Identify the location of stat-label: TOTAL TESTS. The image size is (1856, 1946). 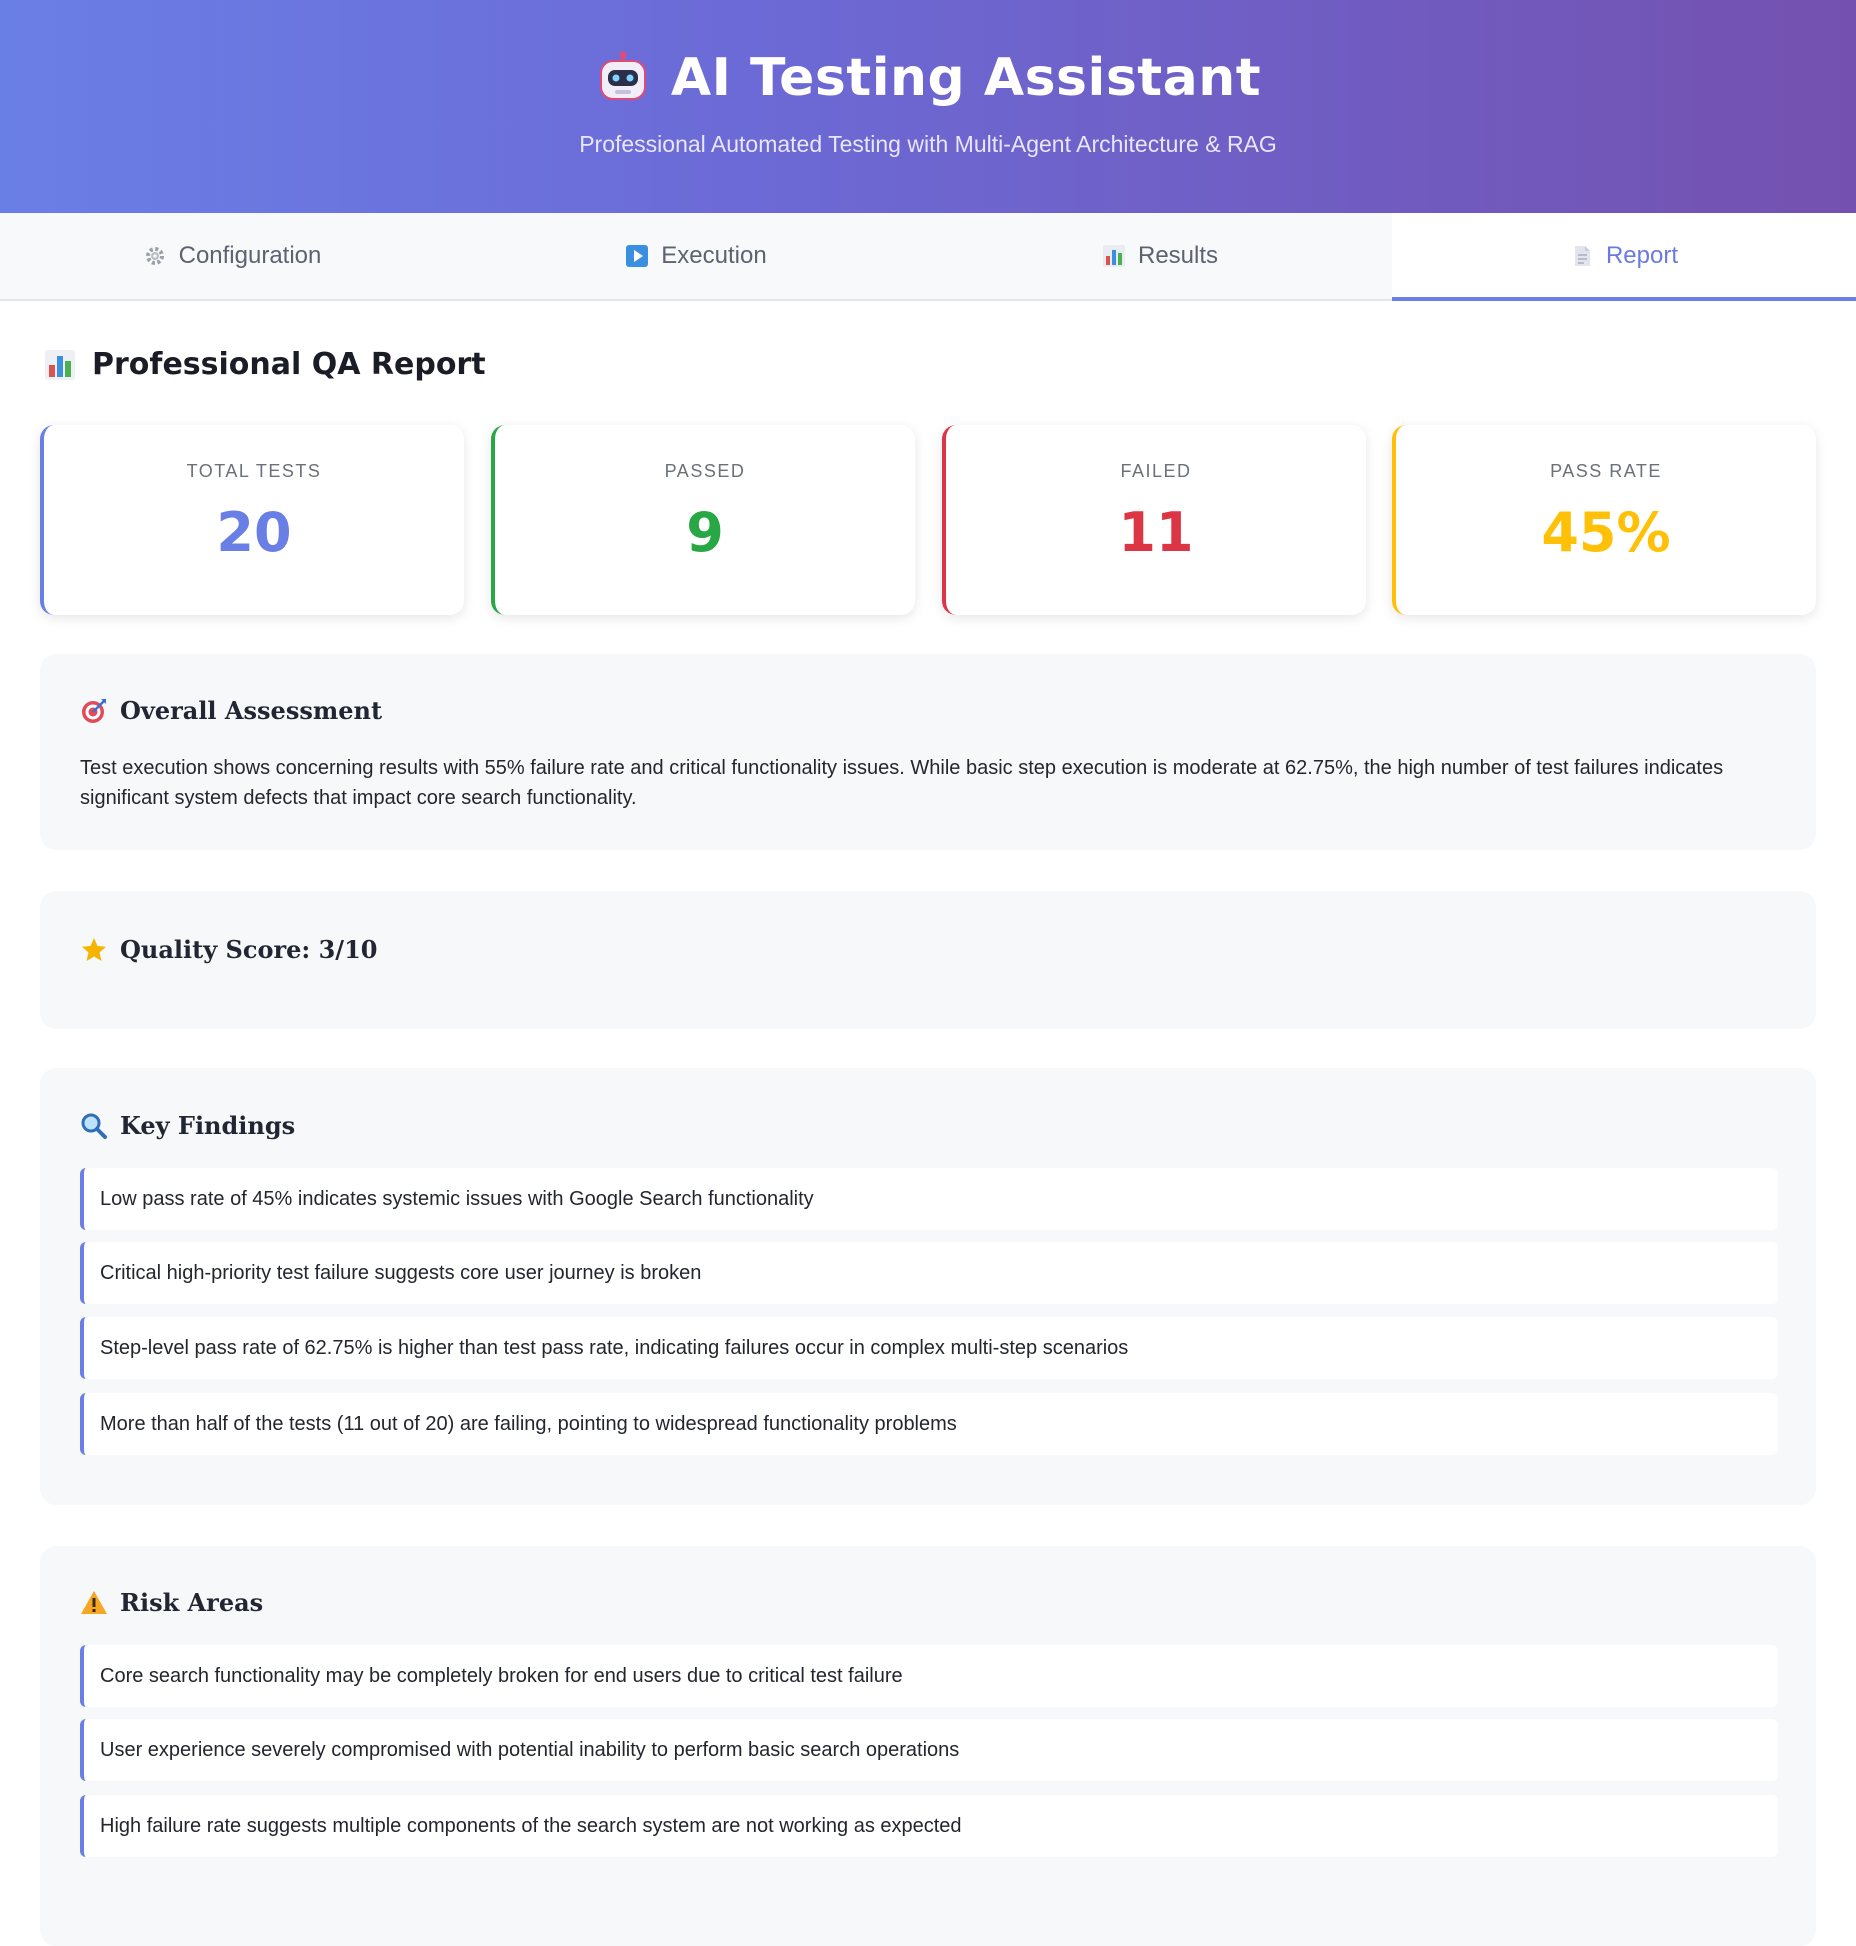
(254, 471).